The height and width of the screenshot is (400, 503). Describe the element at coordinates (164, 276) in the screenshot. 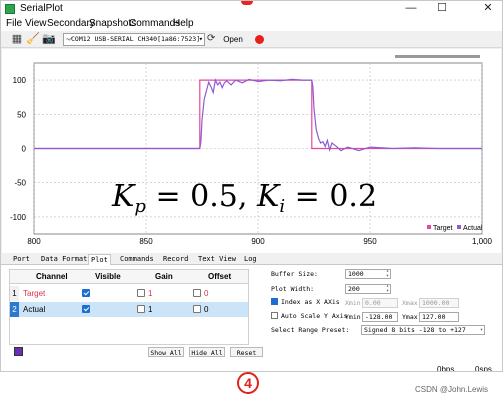

I see `header-gain: Gain` at that location.